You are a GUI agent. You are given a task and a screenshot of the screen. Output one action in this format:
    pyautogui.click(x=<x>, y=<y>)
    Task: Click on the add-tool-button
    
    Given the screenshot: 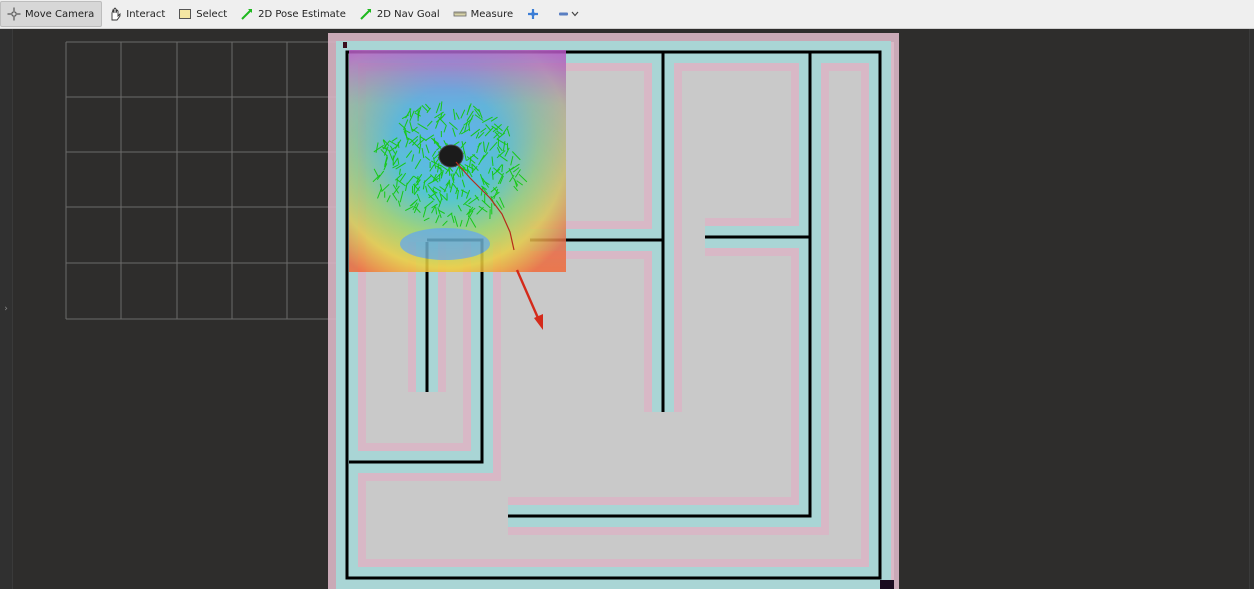 What is the action you would take?
    pyautogui.click(x=535, y=14)
    